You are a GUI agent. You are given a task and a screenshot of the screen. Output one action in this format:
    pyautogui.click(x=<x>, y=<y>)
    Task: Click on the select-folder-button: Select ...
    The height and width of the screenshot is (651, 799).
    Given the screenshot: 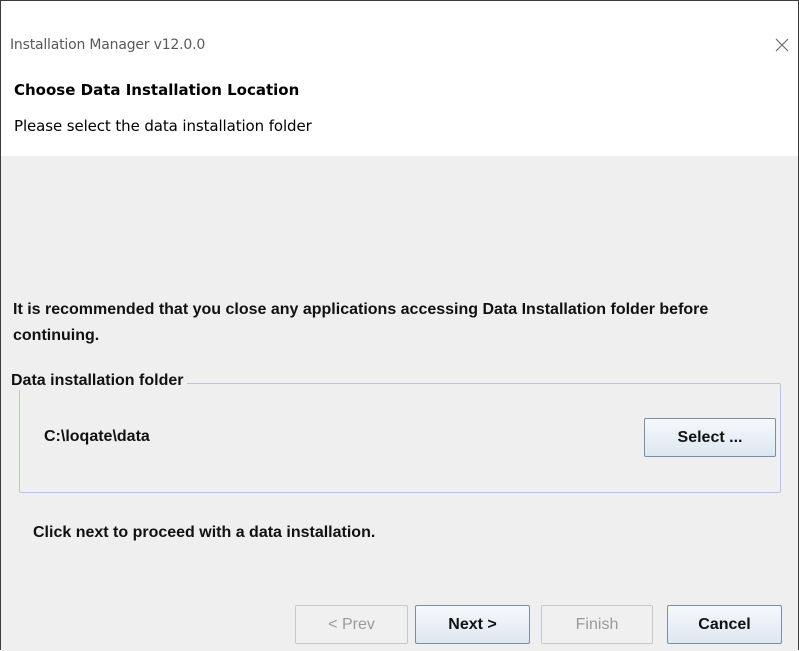 What is the action you would take?
    pyautogui.click(x=710, y=437)
    